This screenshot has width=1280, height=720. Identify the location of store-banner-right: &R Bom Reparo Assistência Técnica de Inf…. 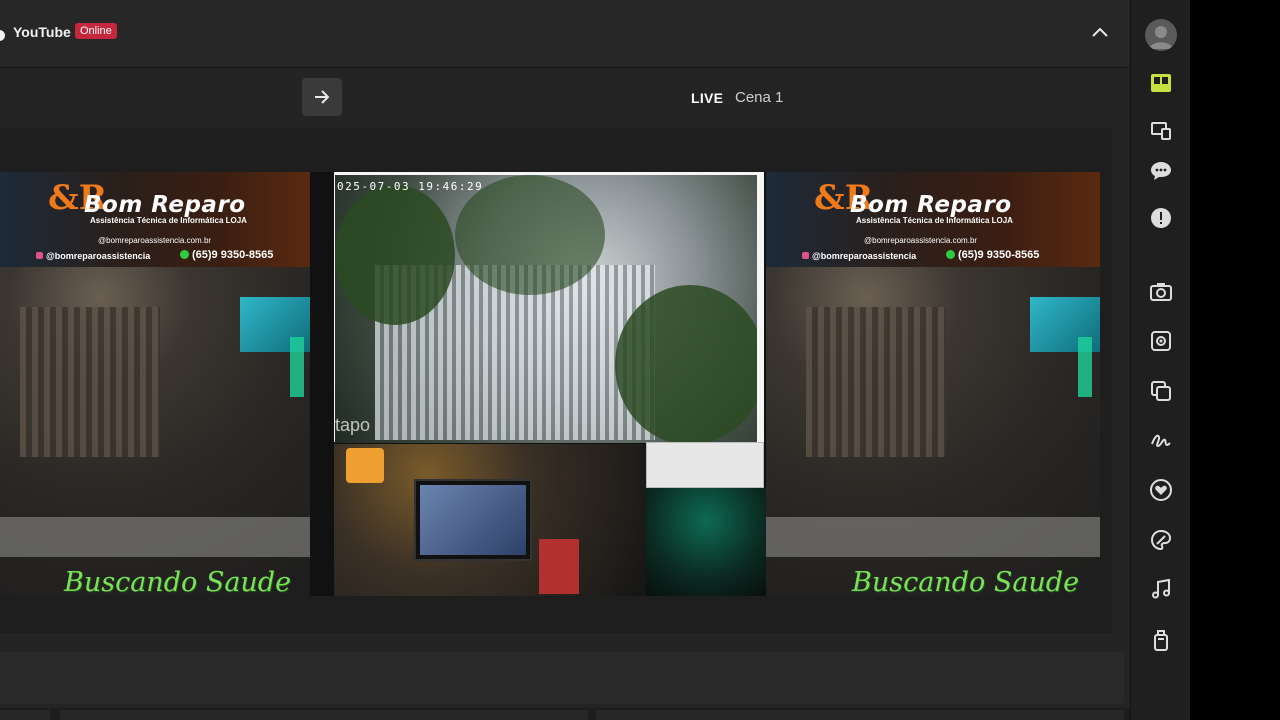
(933, 219).